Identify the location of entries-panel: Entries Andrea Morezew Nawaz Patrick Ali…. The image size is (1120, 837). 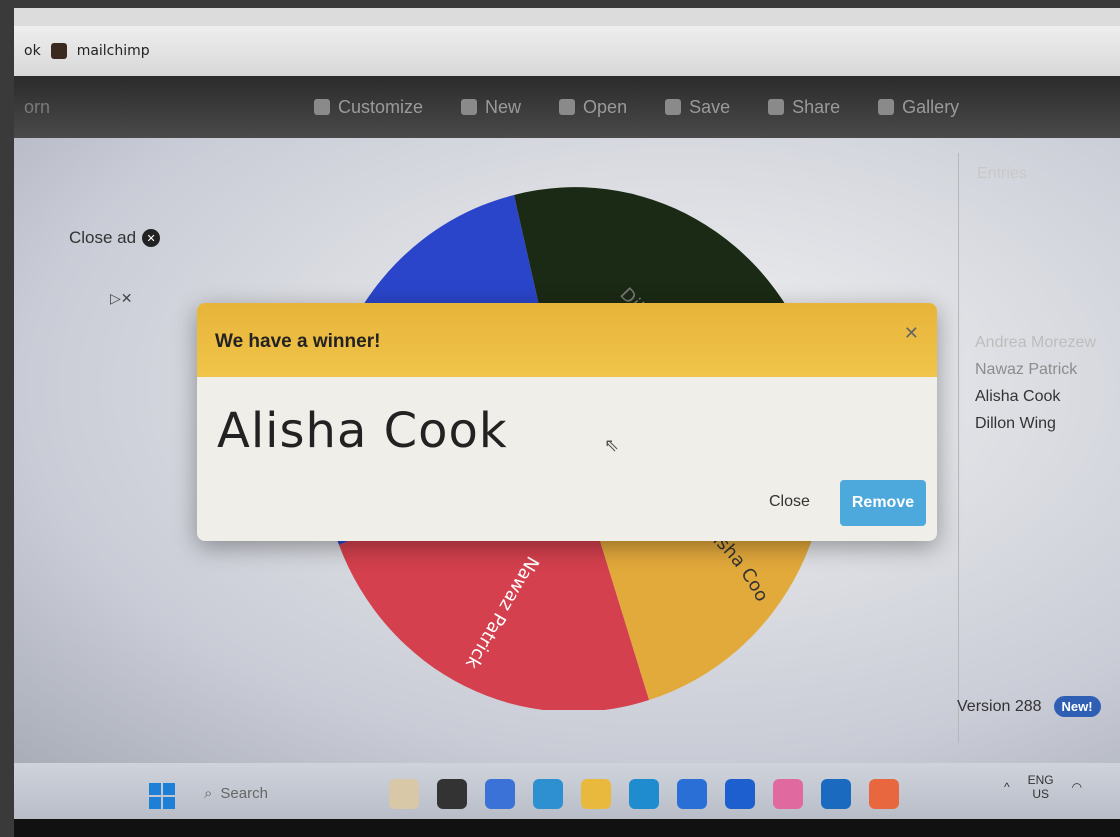
(1039, 448).